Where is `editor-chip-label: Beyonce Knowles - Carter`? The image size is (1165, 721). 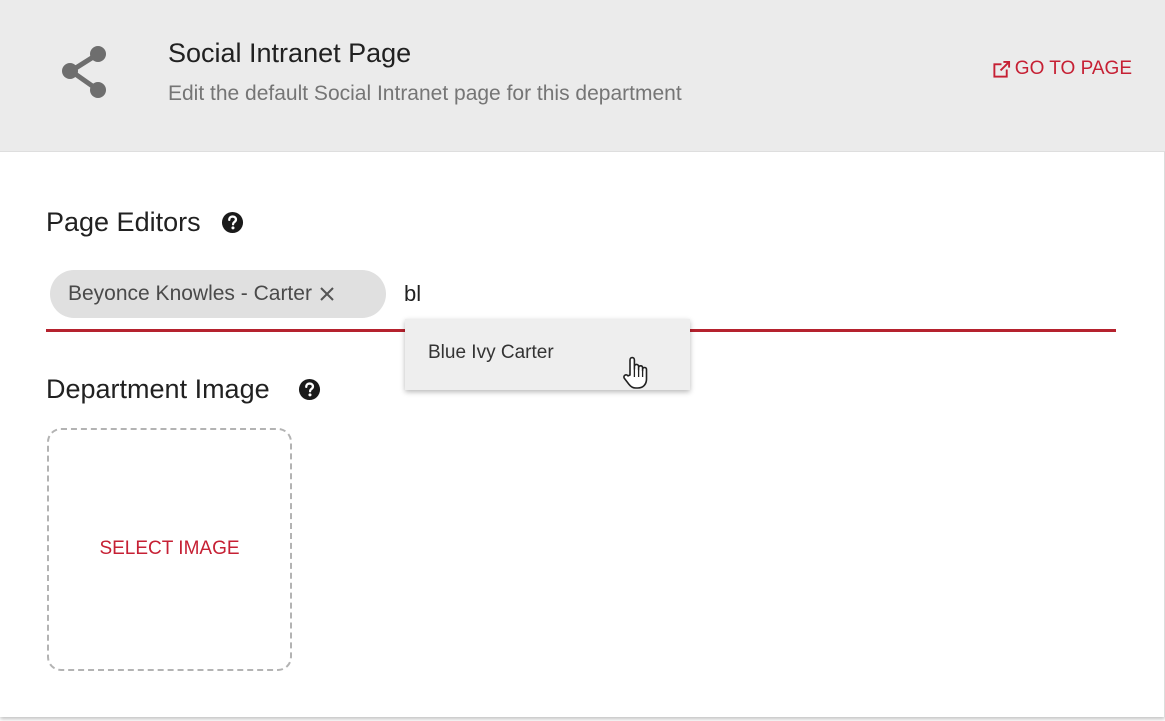 editor-chip-label: Beyonce Knowles - Carter is located at coordinates (190, 293).